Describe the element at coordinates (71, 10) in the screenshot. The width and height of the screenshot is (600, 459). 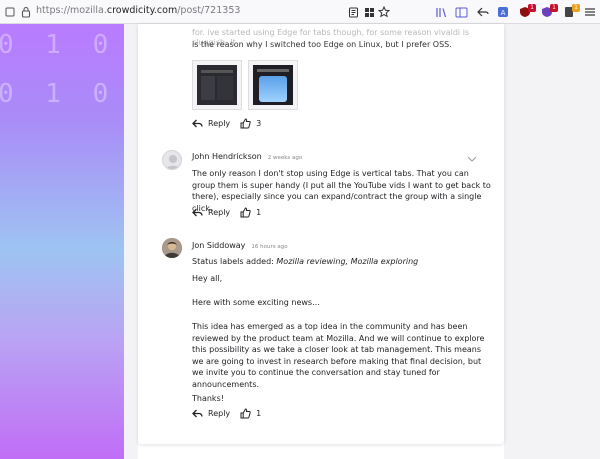
I see `url-prefix: https://mozilla.` at that location.